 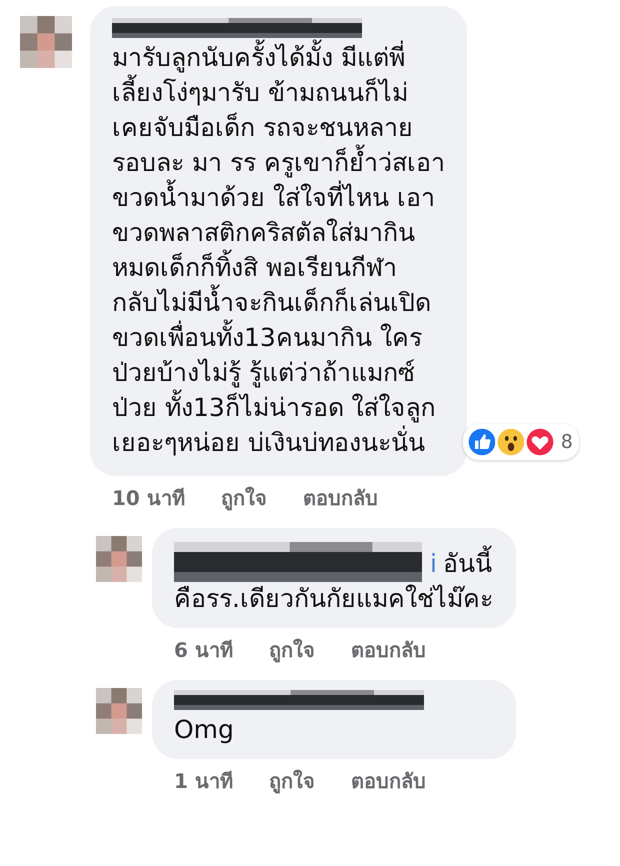 I want to click on comment-text: ขวดพลาสติกคริสตัลใส่มากิน, so click(x=263, y=233).